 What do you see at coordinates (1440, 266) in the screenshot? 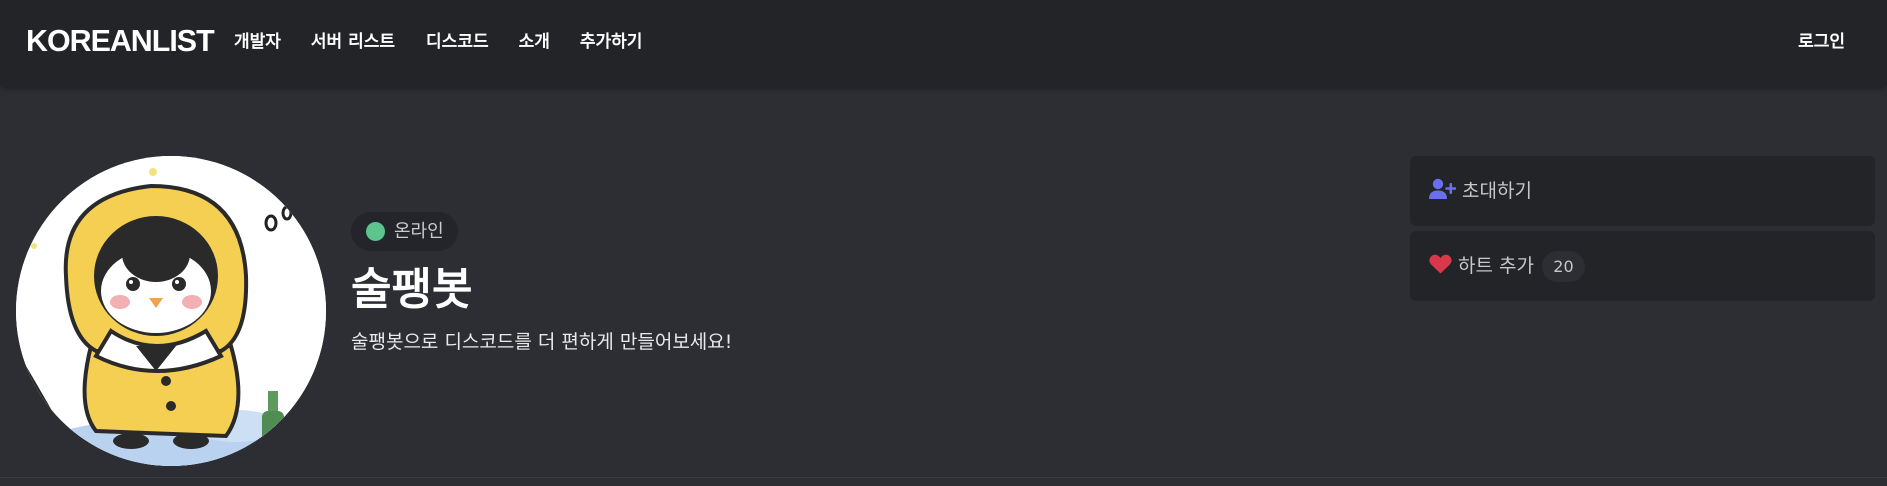
I see `heart-icon` at bounding box center [1440, 266].